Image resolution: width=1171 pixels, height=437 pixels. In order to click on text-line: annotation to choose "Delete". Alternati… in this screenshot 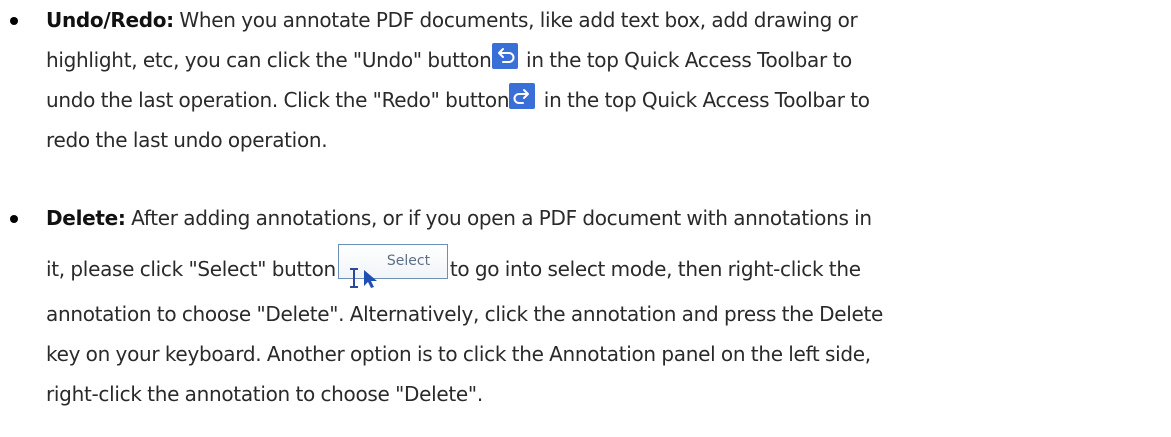, I will do `click(465, 314)`.